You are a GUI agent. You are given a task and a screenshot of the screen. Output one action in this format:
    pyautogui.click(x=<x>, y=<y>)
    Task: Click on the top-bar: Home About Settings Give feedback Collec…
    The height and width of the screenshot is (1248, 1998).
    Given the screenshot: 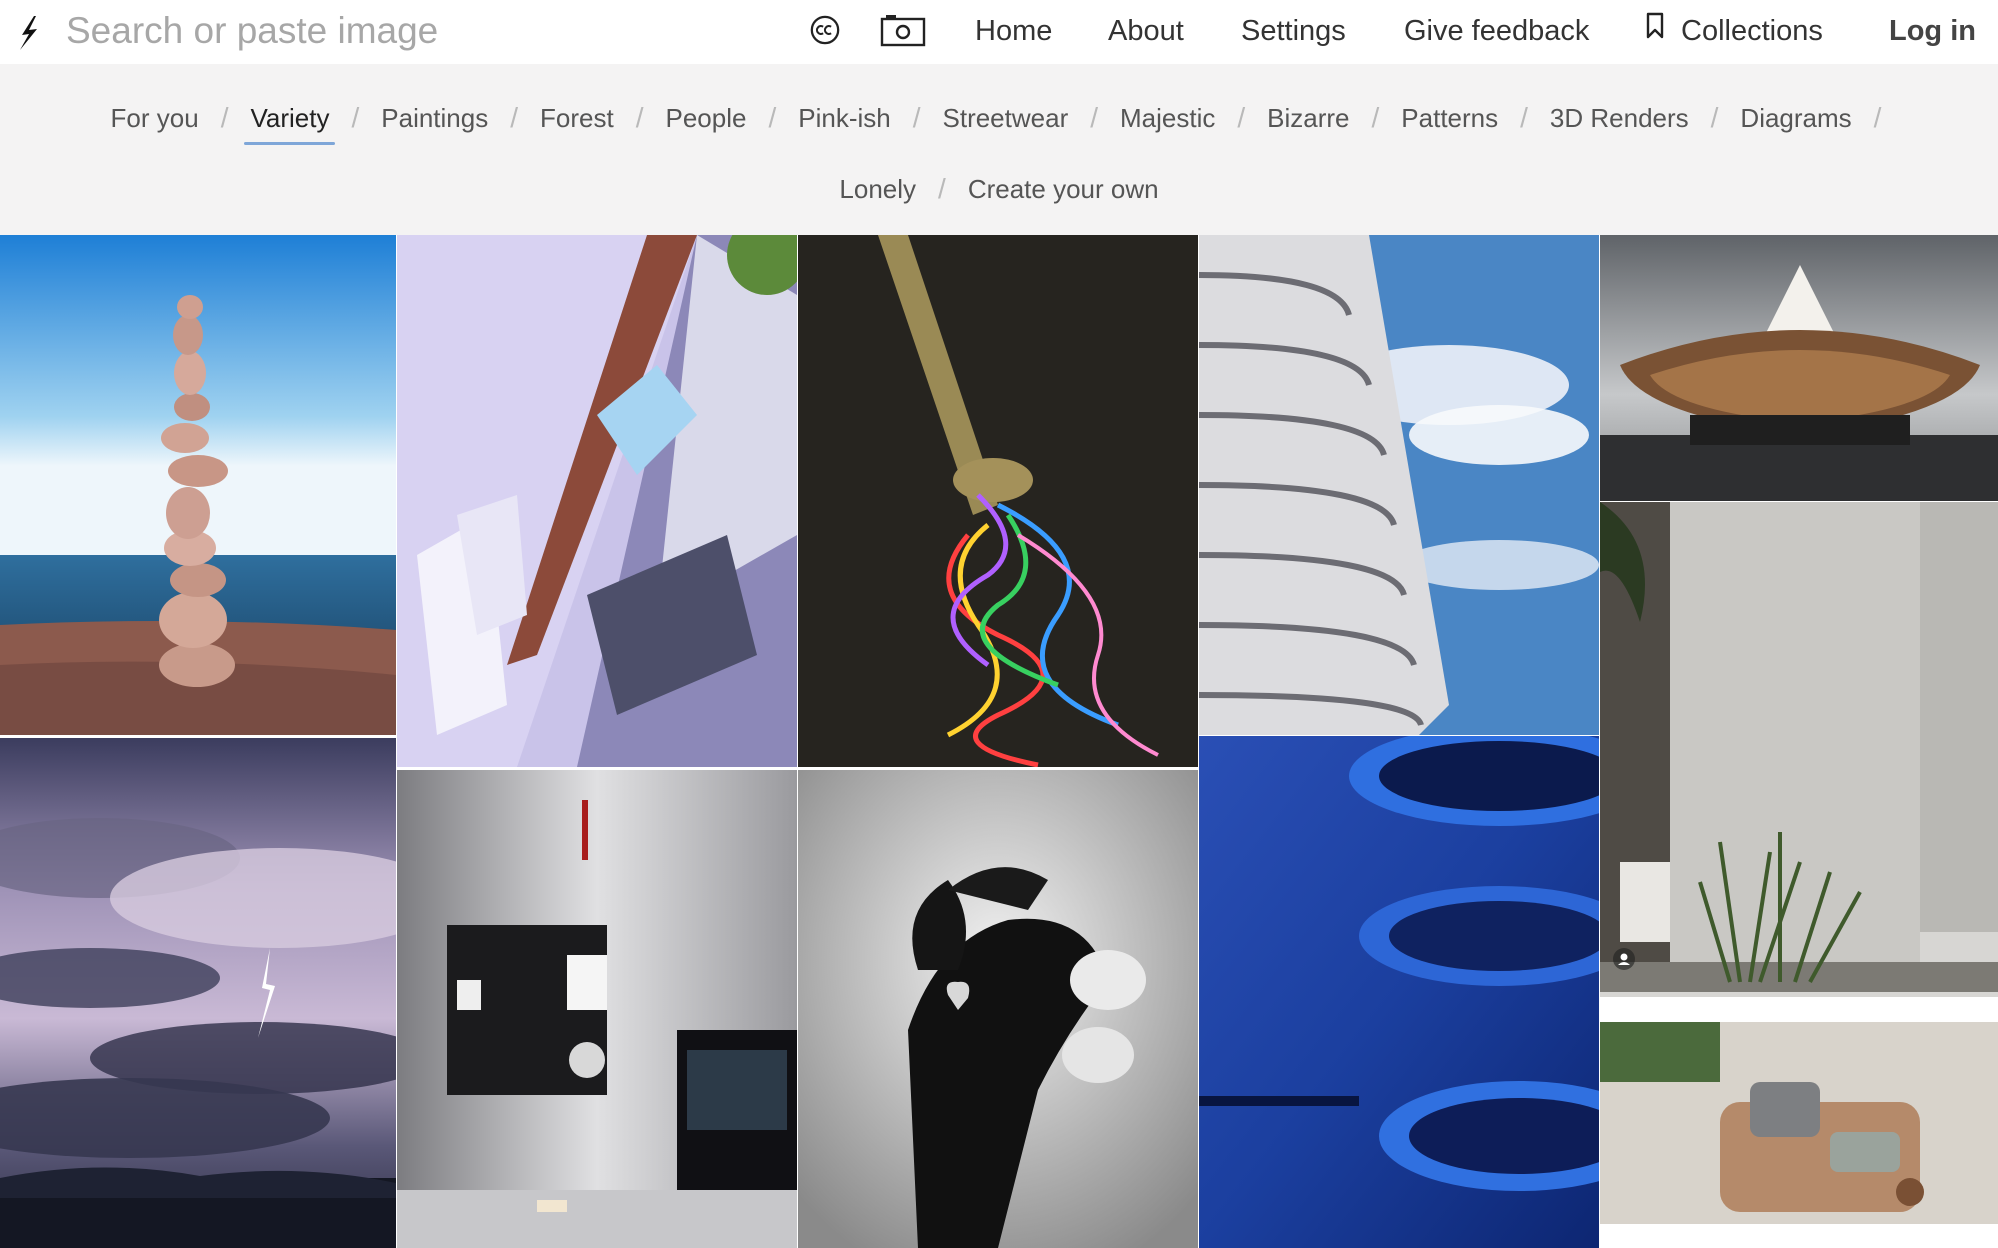 What is the action you would take?
    pyautogui.click(x=999, y=32)
    